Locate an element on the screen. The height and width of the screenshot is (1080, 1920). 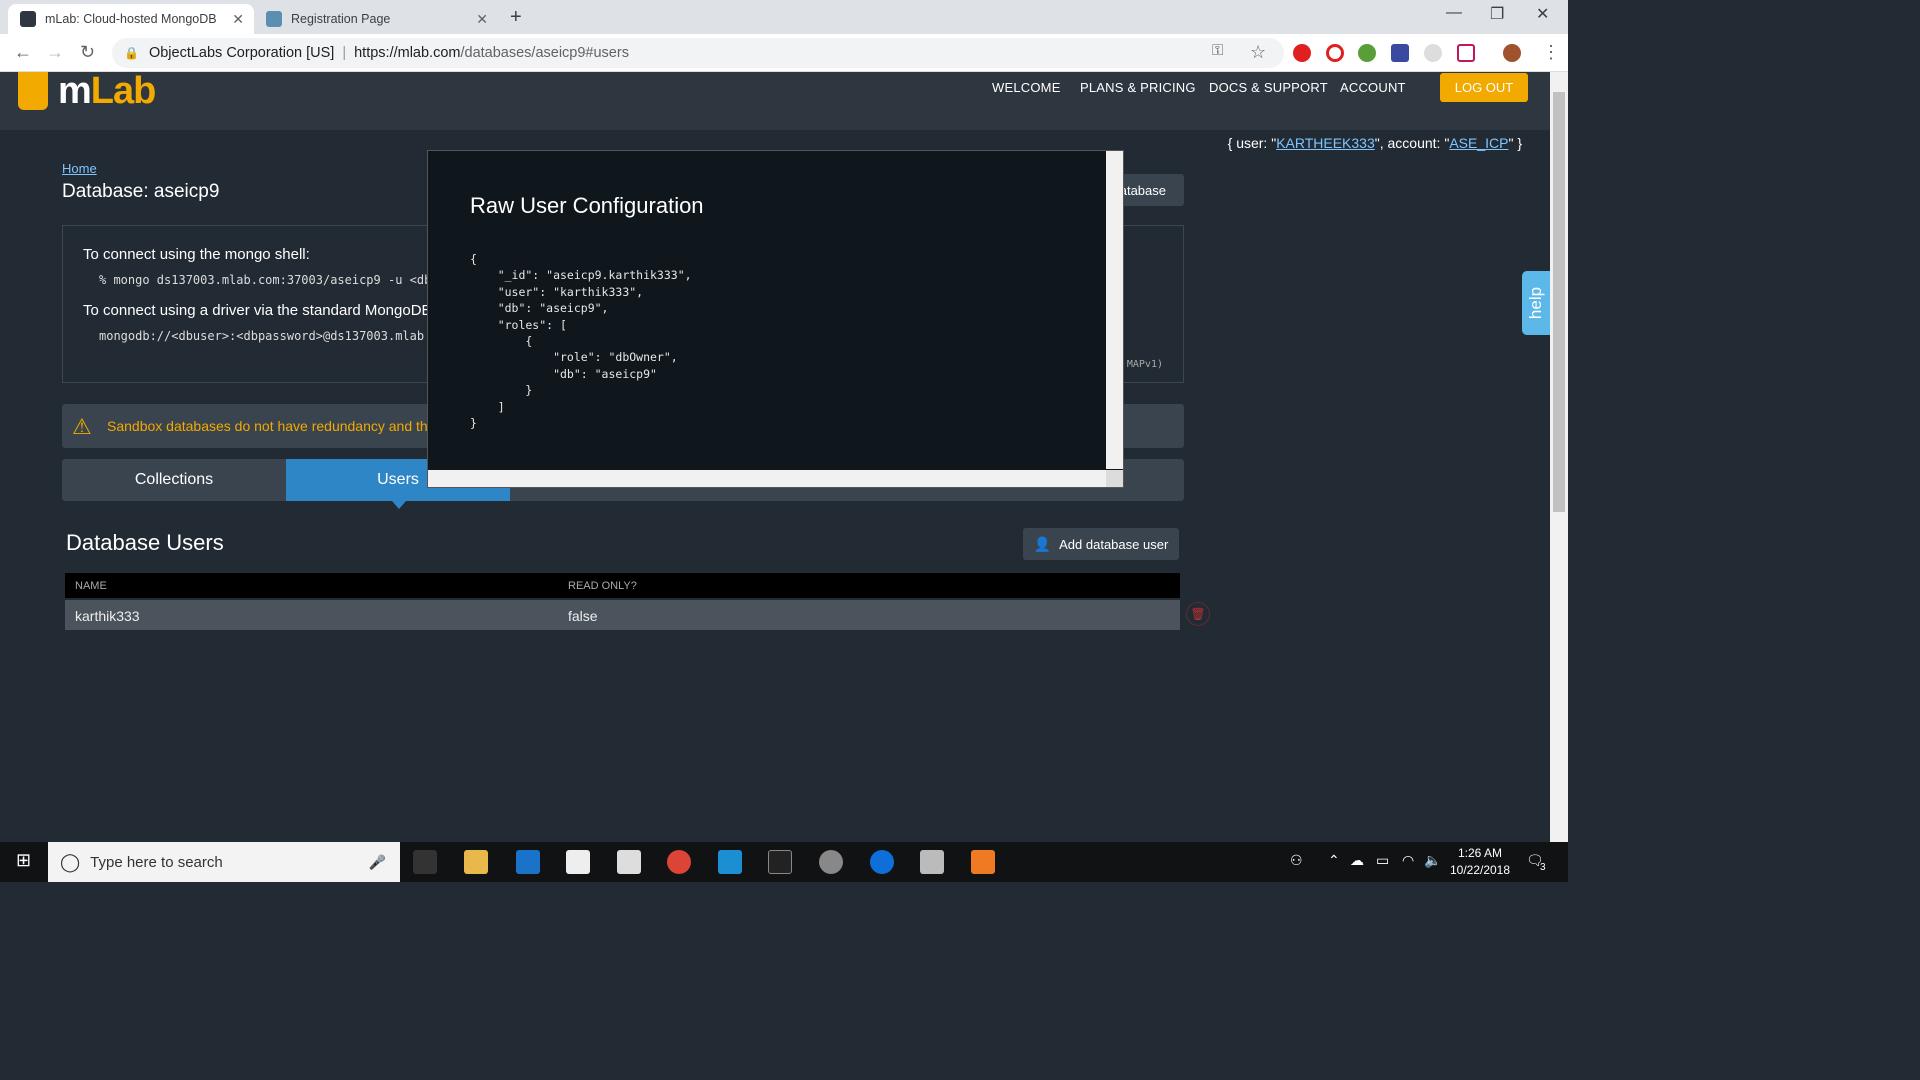
play-extension-icon is located at coordinates (1335, 53).